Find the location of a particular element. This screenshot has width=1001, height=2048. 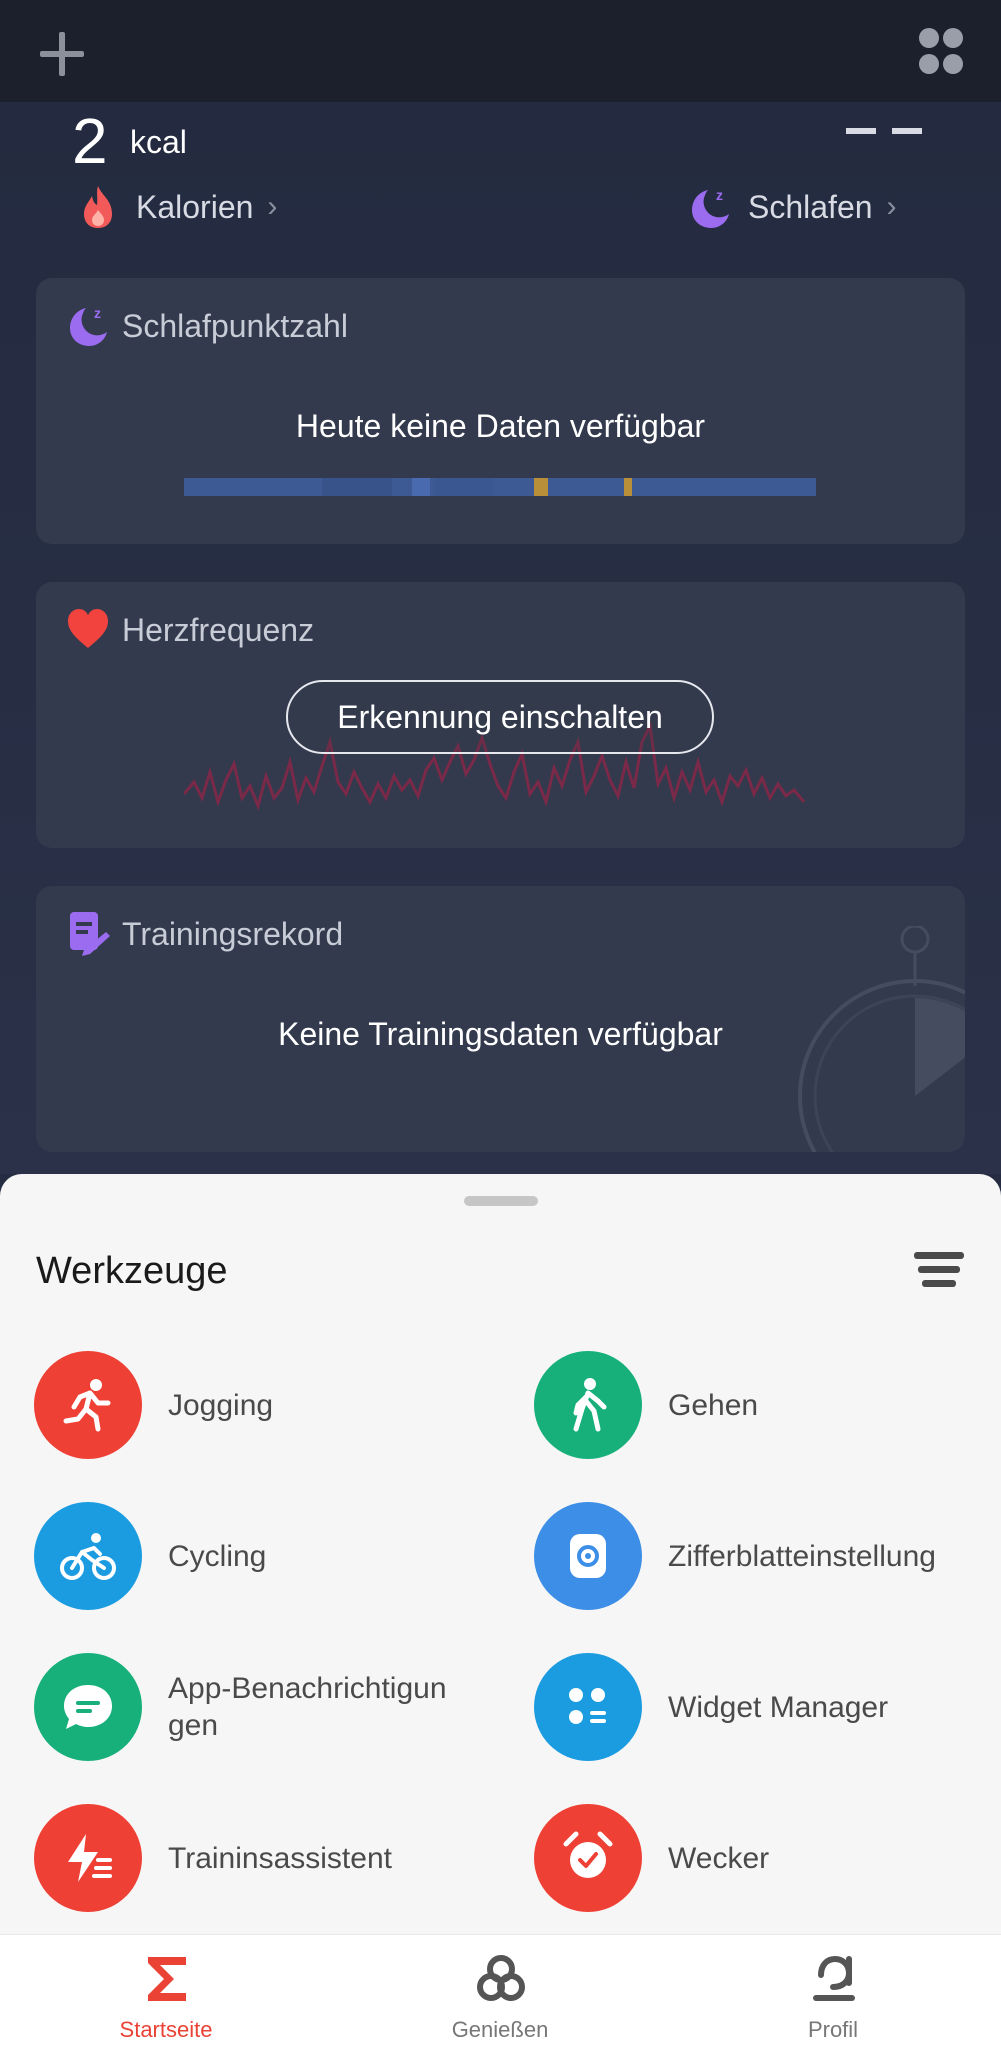

heart-rate-card: Herzfrequenz Erkennung einschalten is located at coordinates (500, 715).